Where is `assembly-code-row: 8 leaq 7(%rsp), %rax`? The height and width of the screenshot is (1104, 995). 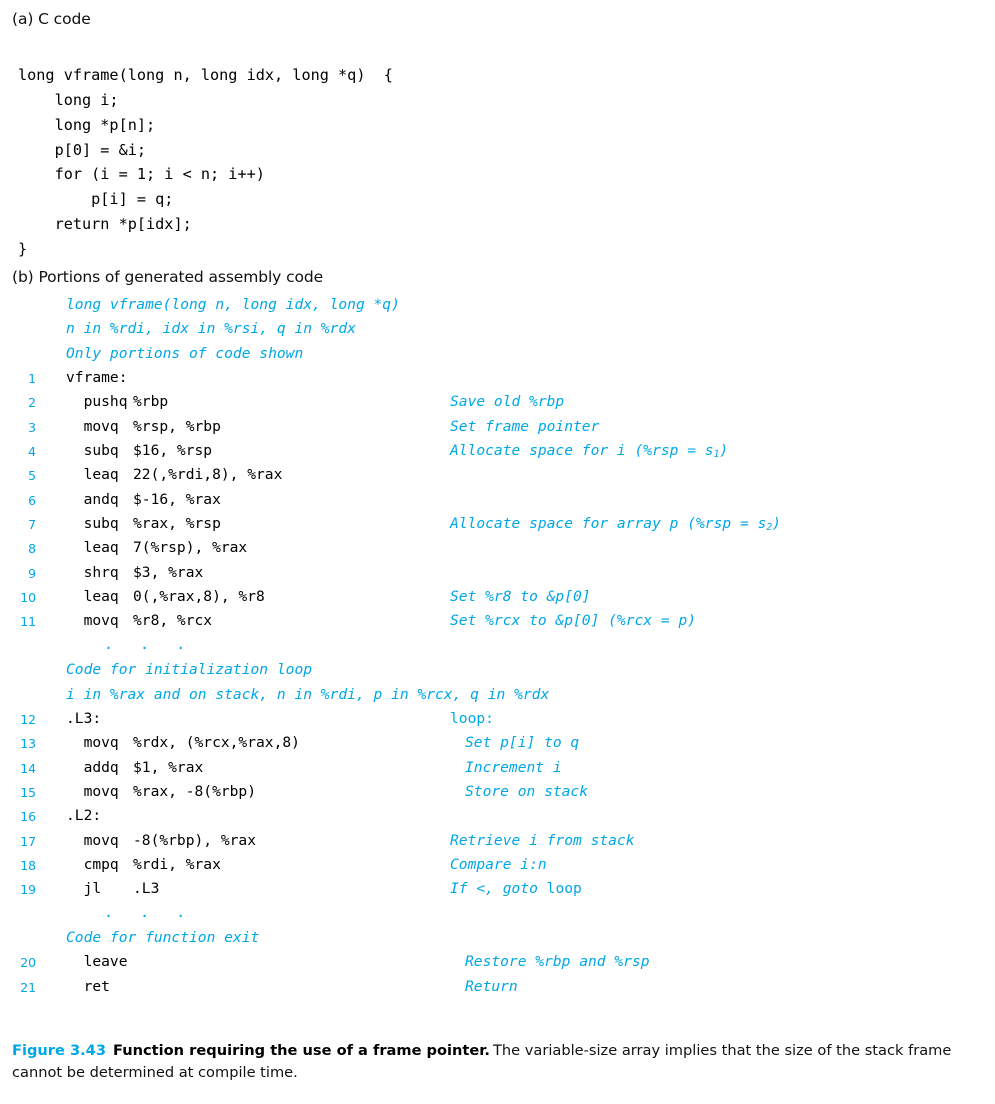
assembly-code-row: 8 leaq 7(%rsp), %rax is located at coordinates (497, 551).